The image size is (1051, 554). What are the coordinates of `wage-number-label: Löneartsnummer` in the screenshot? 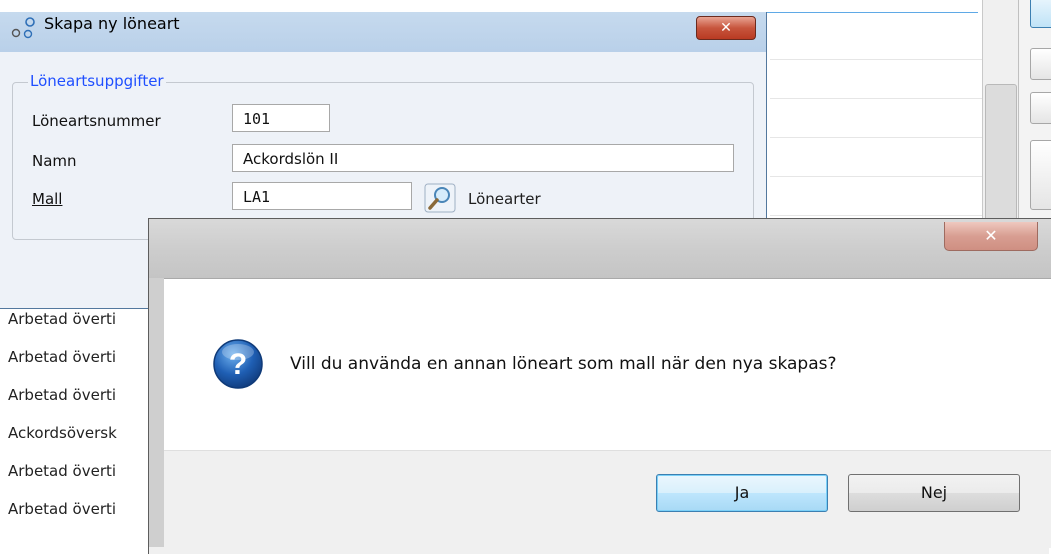 It's located at (96, 121).